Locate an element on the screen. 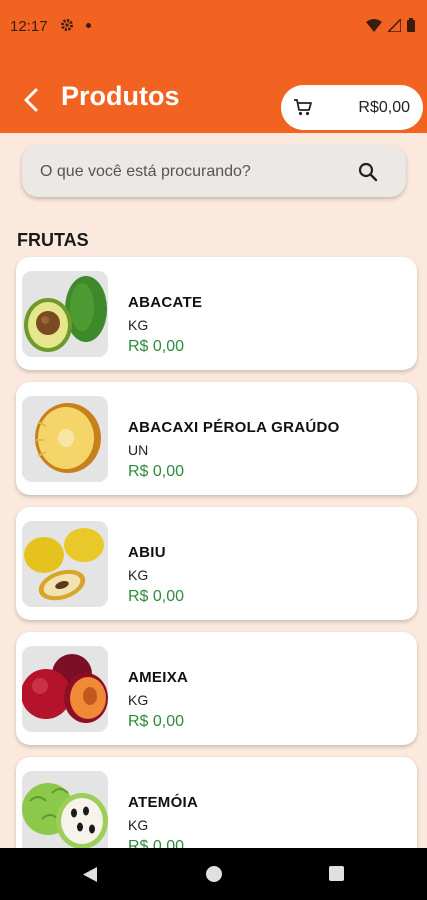 This screenshot has height=900, width=427. battery-icon is located at coordinates (411, 25).